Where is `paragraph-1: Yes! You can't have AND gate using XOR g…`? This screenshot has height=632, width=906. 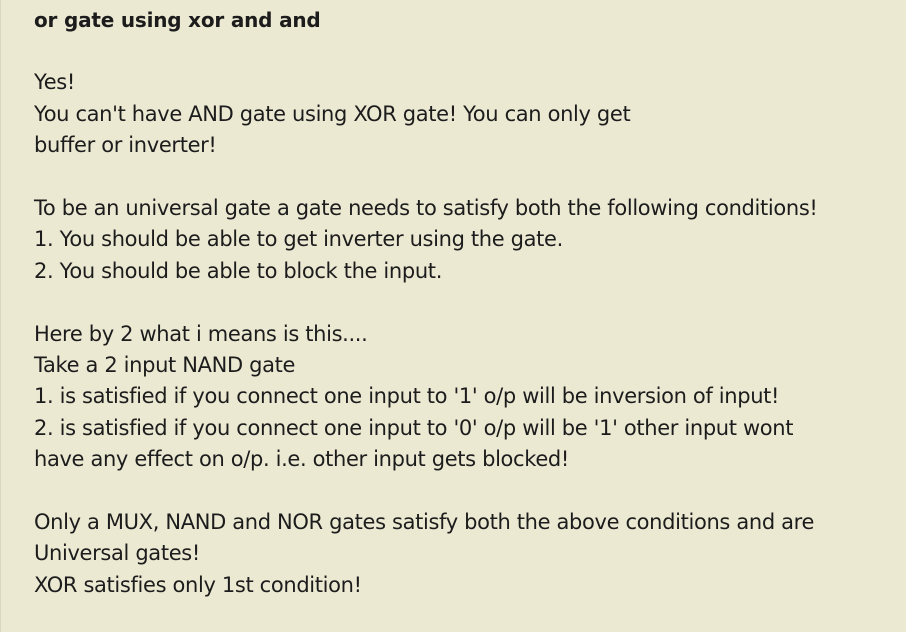 paragraph-1: Yes! You can't have AND gate using XOR g… is located at coordinates (470, 114).